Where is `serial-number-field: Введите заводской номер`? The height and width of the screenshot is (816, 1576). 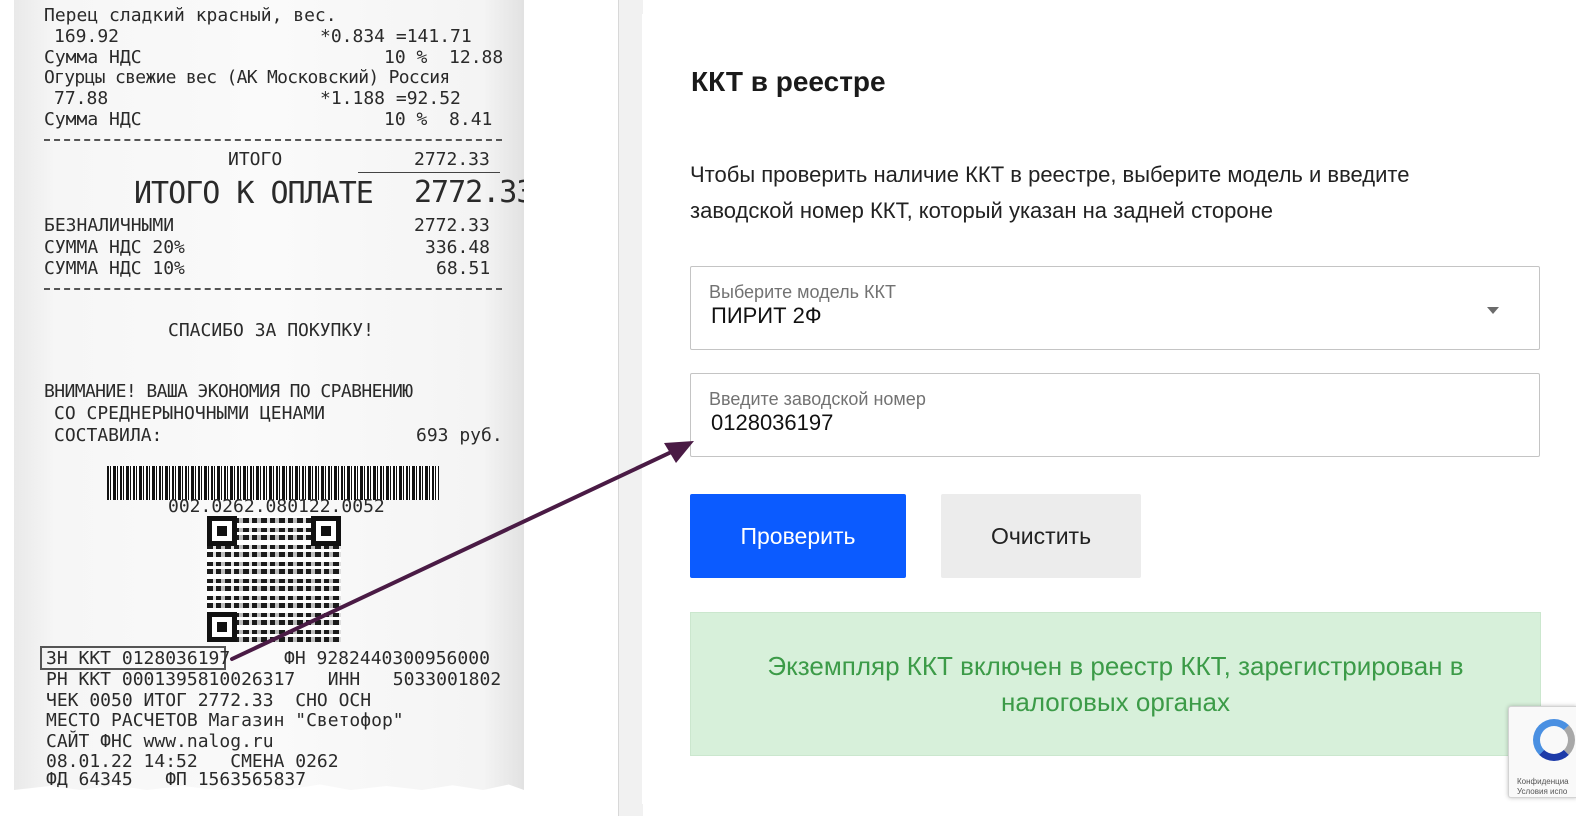
serial-number-field: Введите заводской номер is located at coordinates (1115, 415).